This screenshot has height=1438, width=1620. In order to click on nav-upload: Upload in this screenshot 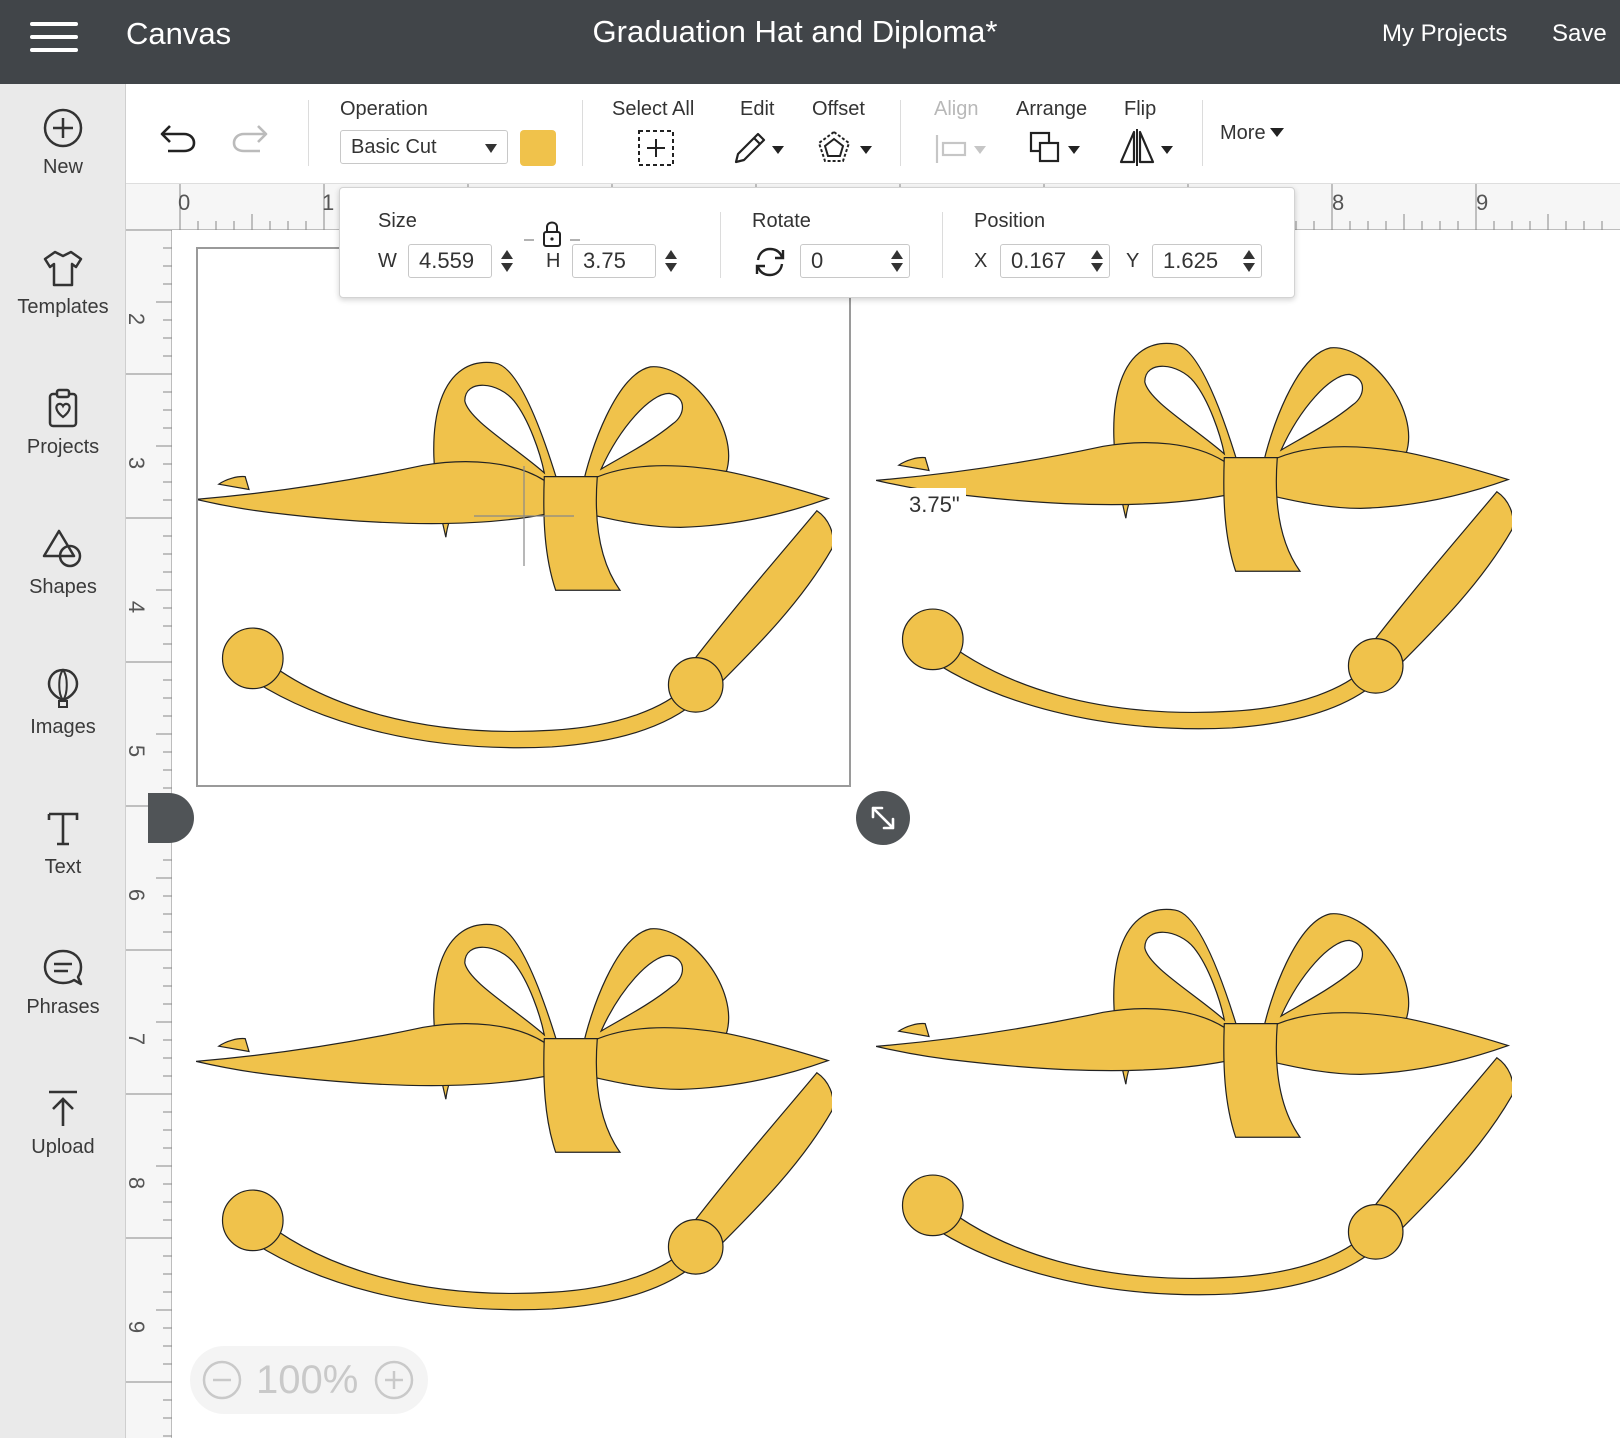, I will do `click(63, 1124)`.